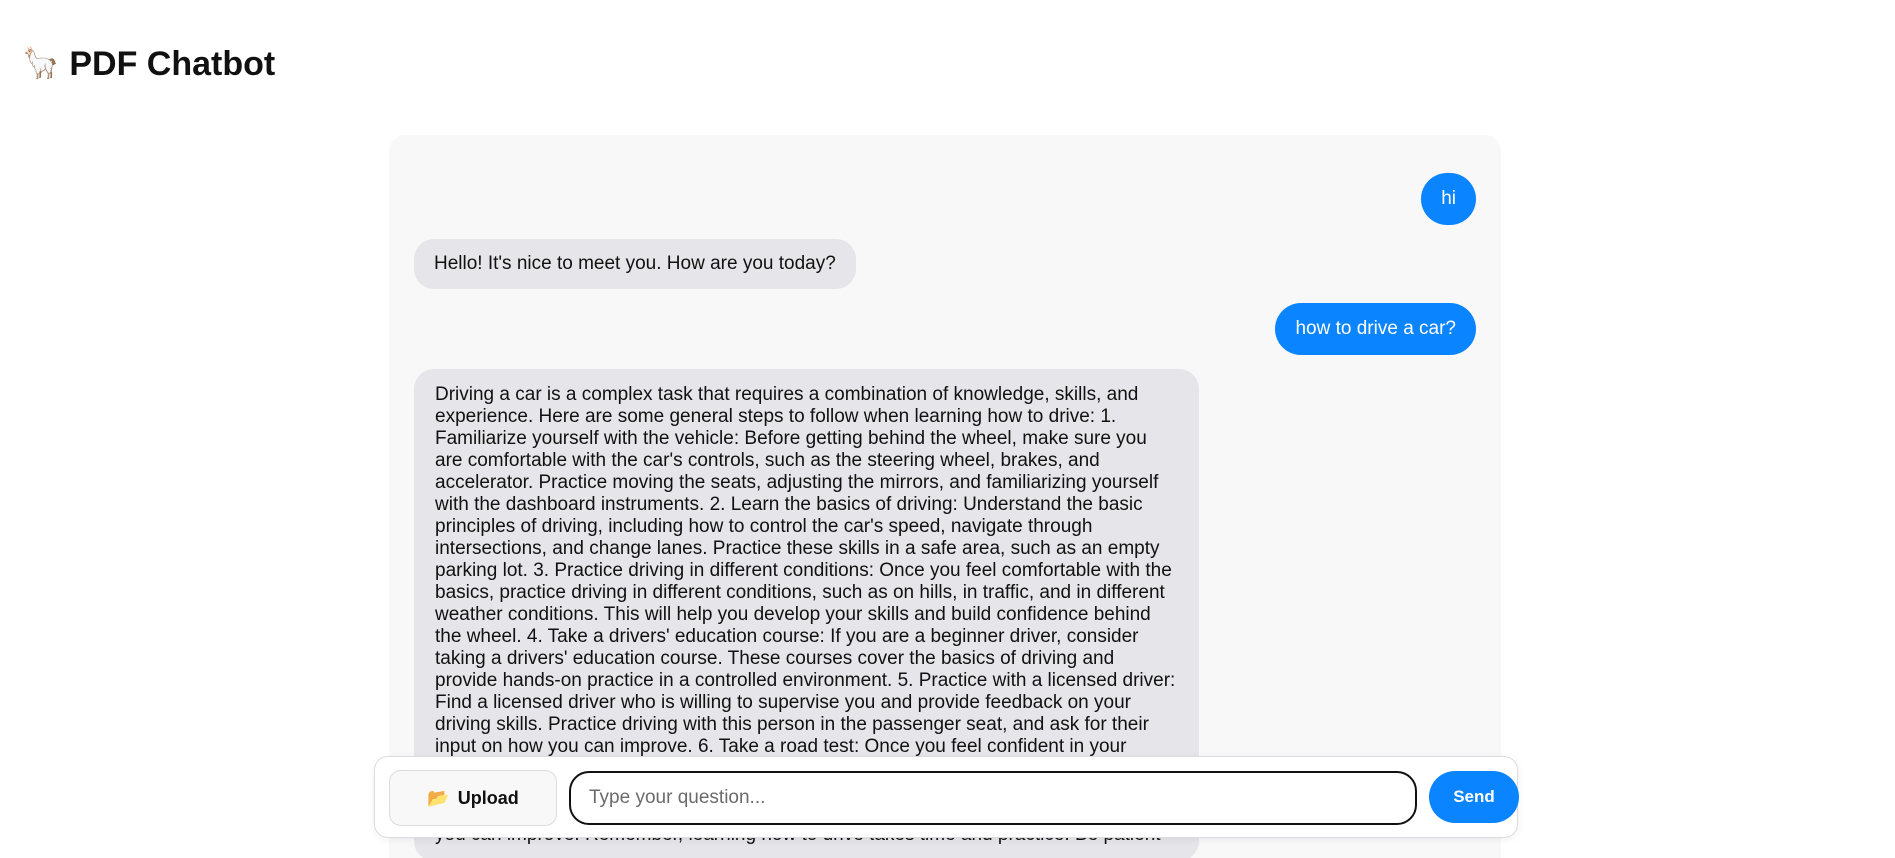 The image size is (1895, 858). What do you see at coordinates (438, 797) in the screenshot?
I see `folder-icon: 📂` at bounding box center [438, 797].